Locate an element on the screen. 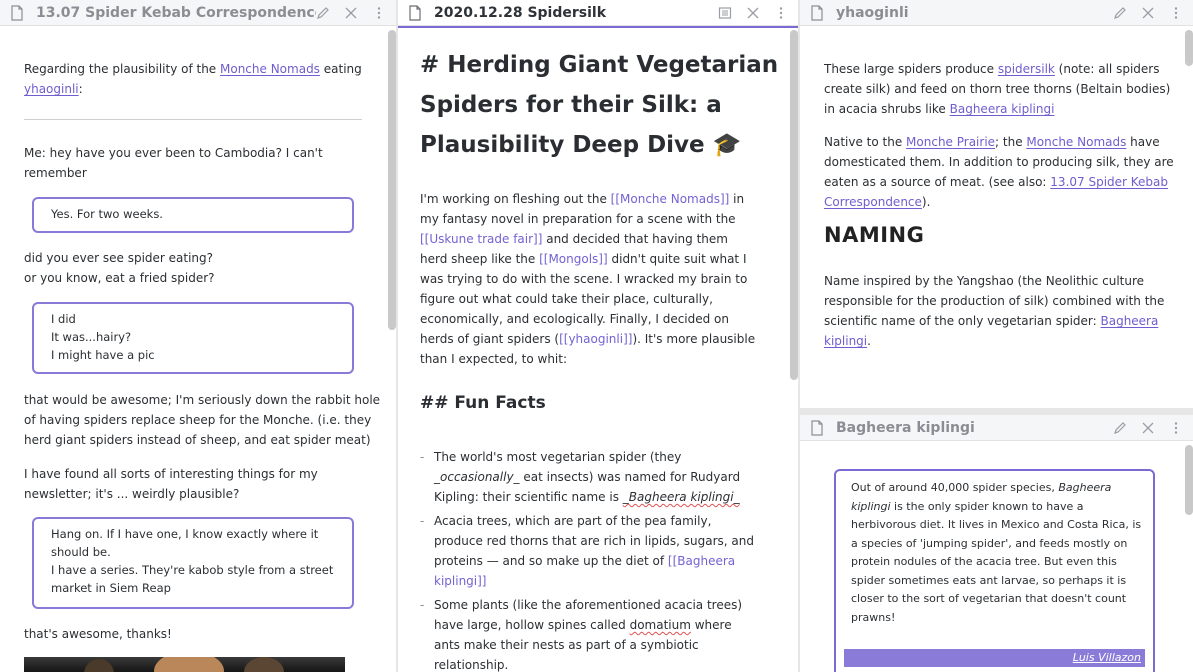 The height and width of the screenshot is (672, 1193). middle-pane-header: 2020.12.28 Spidersilk is located at coordinates (598, 13).